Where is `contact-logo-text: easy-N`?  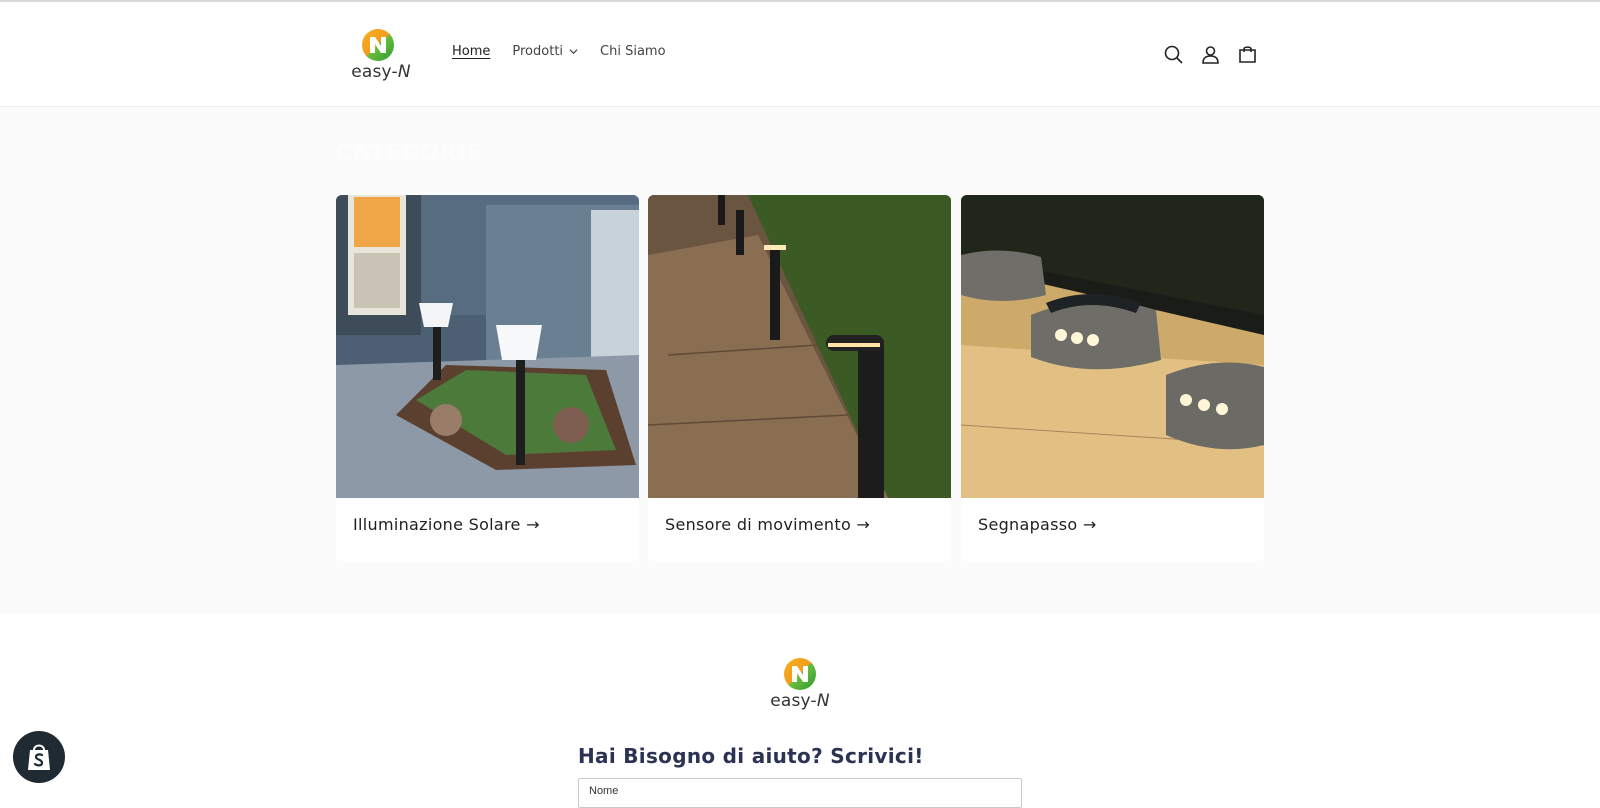
contact-logo-text: easy-N is located at coordinates (800, 701).